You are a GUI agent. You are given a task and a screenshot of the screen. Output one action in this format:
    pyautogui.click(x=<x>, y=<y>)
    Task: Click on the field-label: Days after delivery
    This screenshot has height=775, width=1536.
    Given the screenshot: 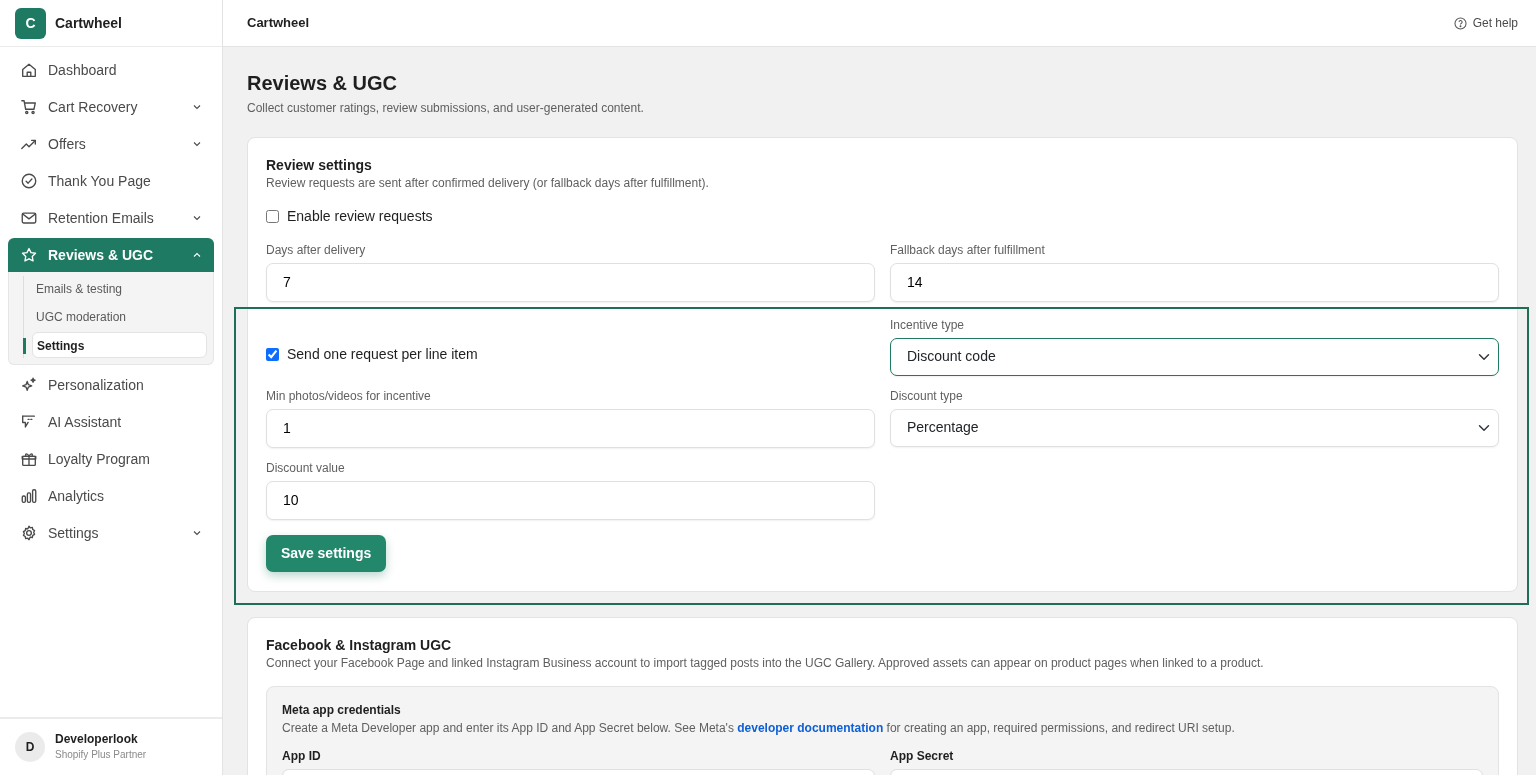 What is the action you would take?
    pyautogui.click(x=316, y=250)
    